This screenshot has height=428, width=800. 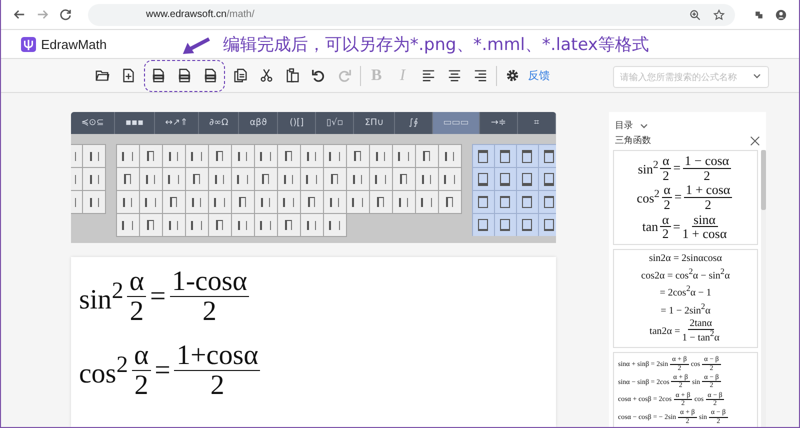 What do you see at coordinates (411, 15) in the screenshot?
I see `address-bar: www.edrawsoft.cn/math/` at bounding box center [411, 15].